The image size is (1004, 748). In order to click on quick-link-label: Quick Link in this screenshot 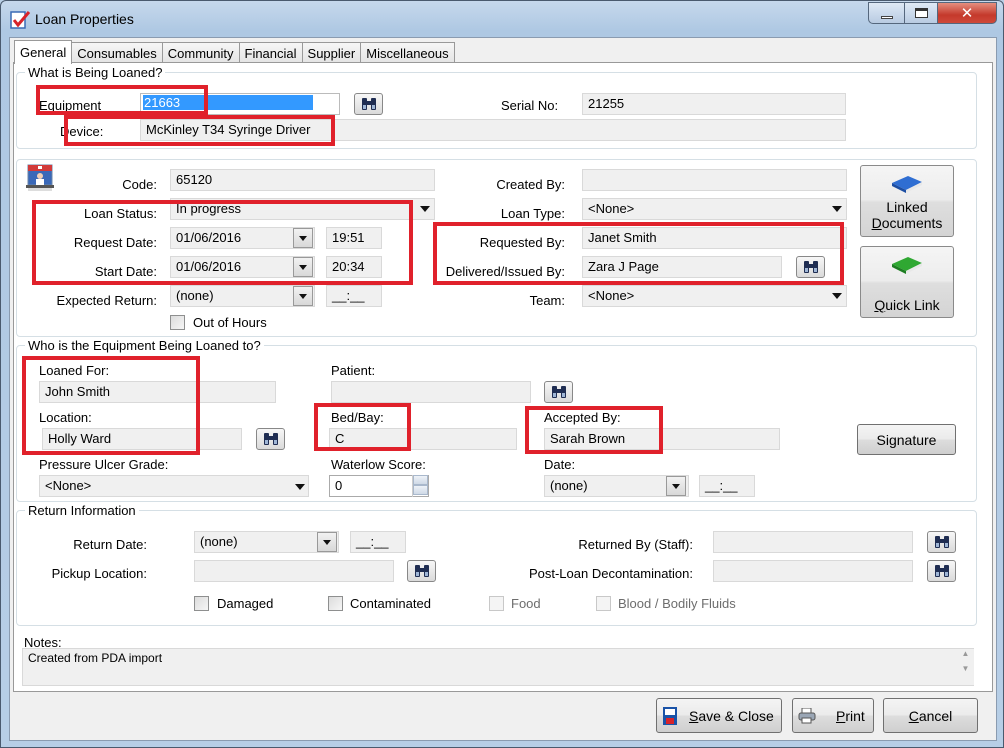, I will do `click(907, 305)`.